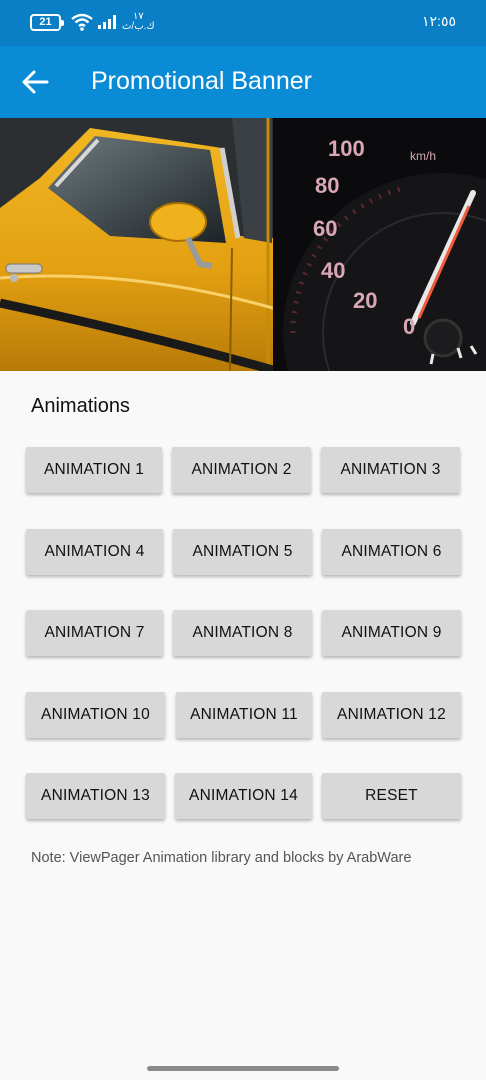 The image size is (486, 1080). I want to click on status-time: ١٢:٥٥, so click(439, 21).